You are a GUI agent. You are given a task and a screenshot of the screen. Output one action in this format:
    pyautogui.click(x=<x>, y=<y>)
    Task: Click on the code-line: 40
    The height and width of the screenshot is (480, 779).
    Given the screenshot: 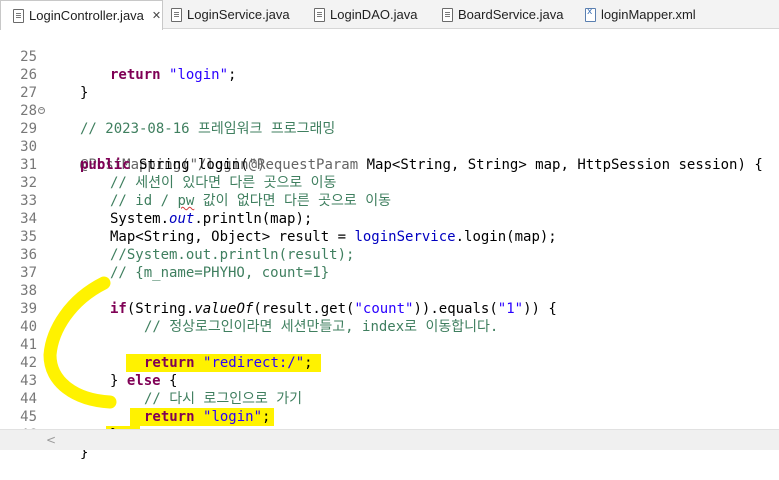 What is the action you would take?
    pyautogui.click(x=389, y=317)
    